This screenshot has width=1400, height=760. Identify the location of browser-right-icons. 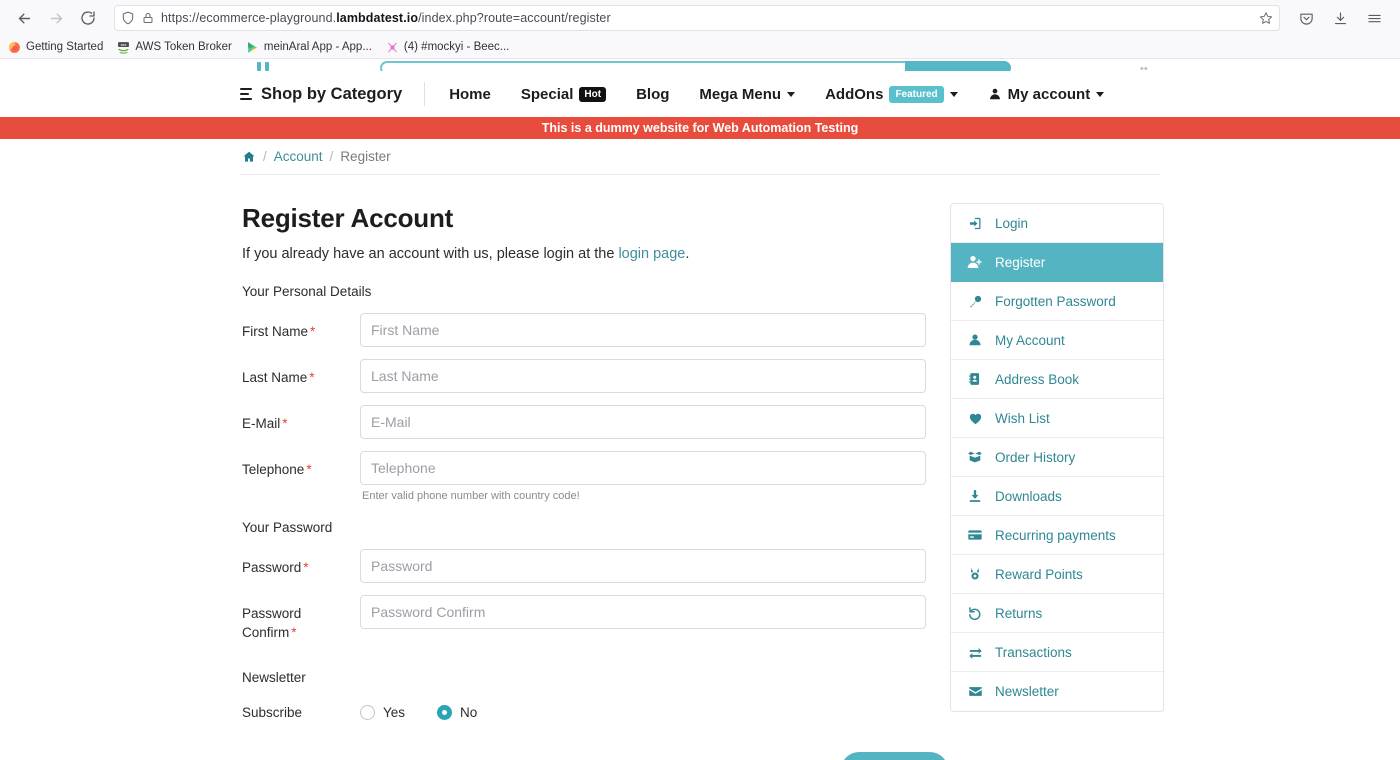
(1341, 18).